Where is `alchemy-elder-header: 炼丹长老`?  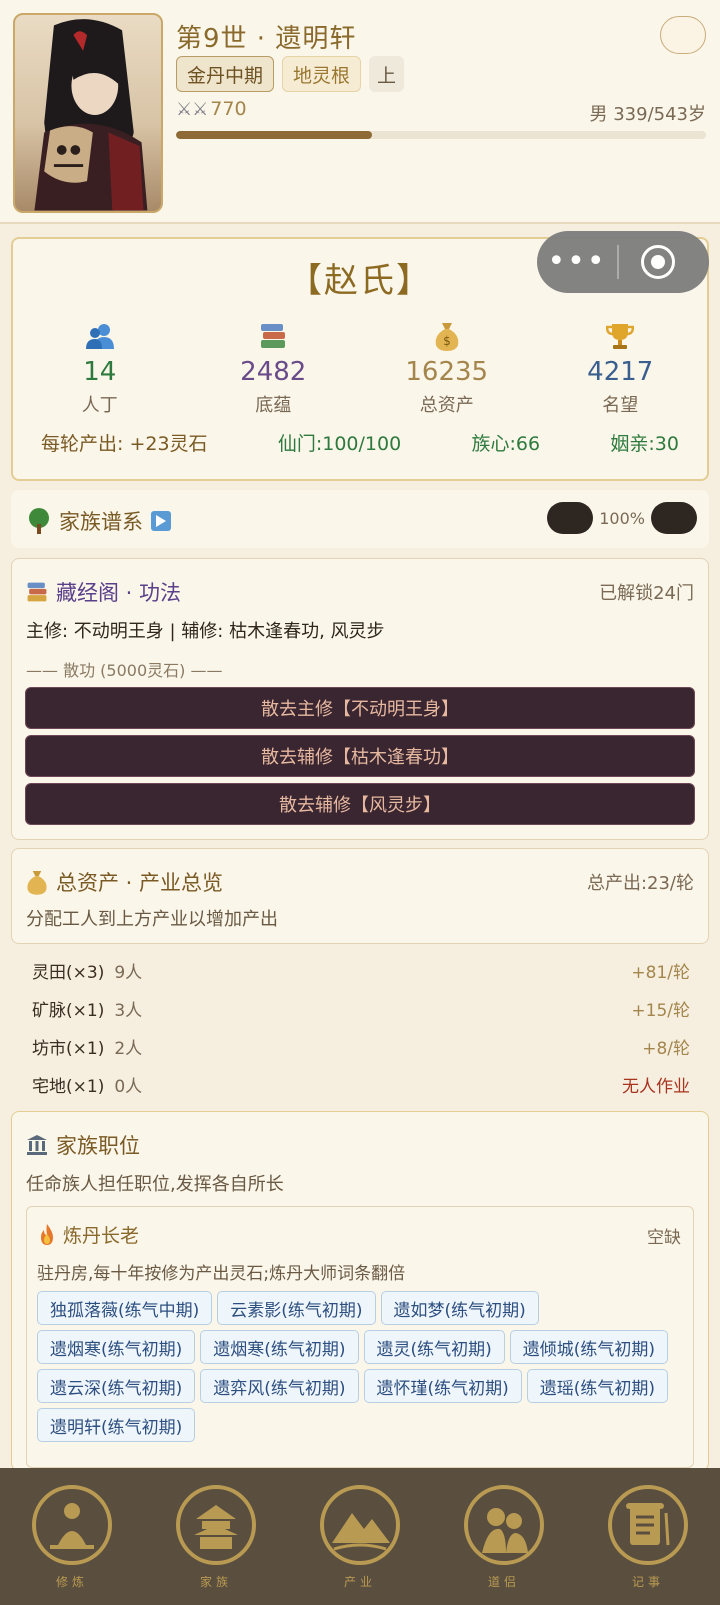 alchemy-elder-header: 炼丹长老 is located at coordinates (88, 1234).